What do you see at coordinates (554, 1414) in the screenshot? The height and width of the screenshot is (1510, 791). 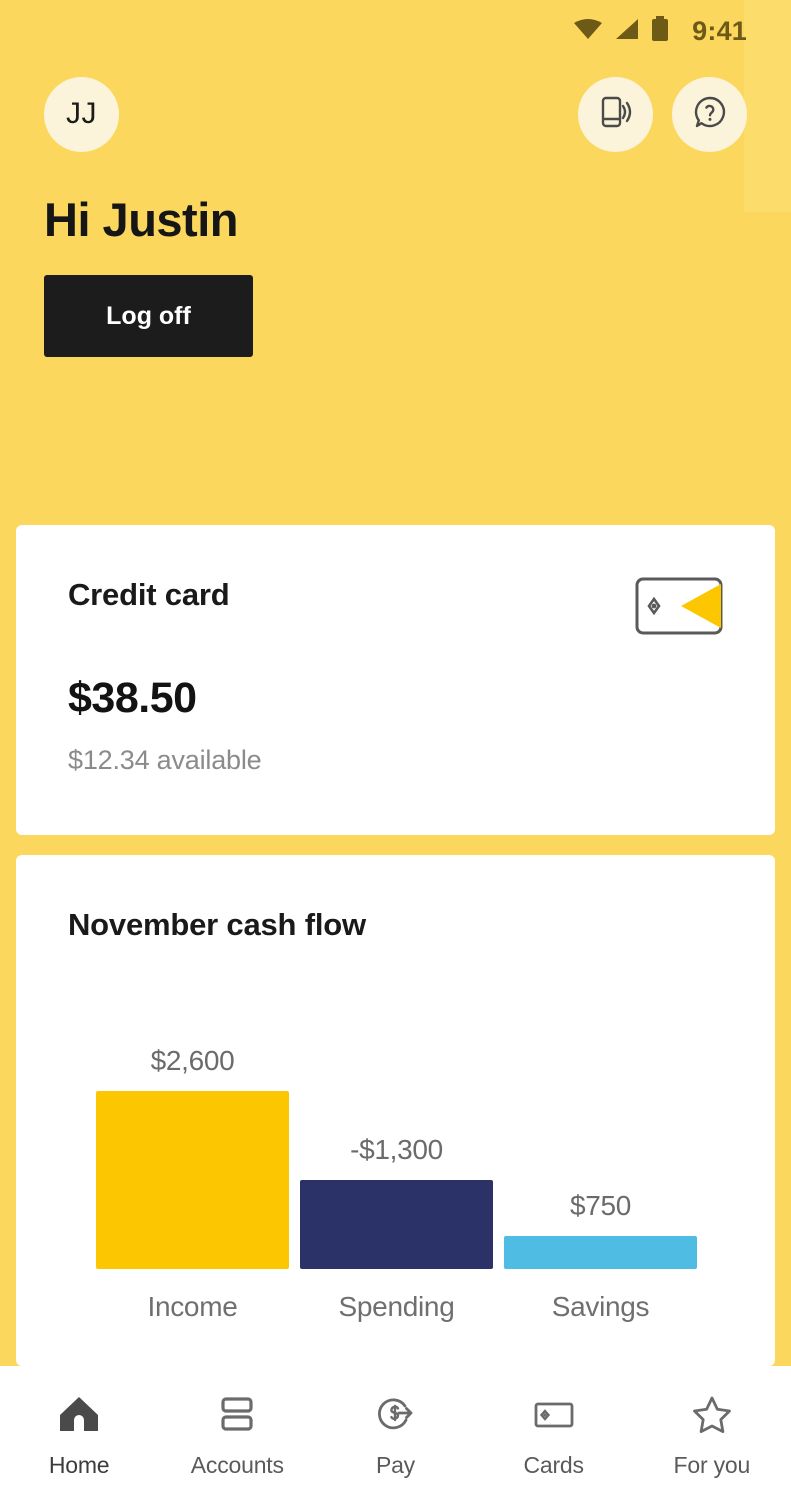 I see `cards-icon` at bounding box center [554, 1414].